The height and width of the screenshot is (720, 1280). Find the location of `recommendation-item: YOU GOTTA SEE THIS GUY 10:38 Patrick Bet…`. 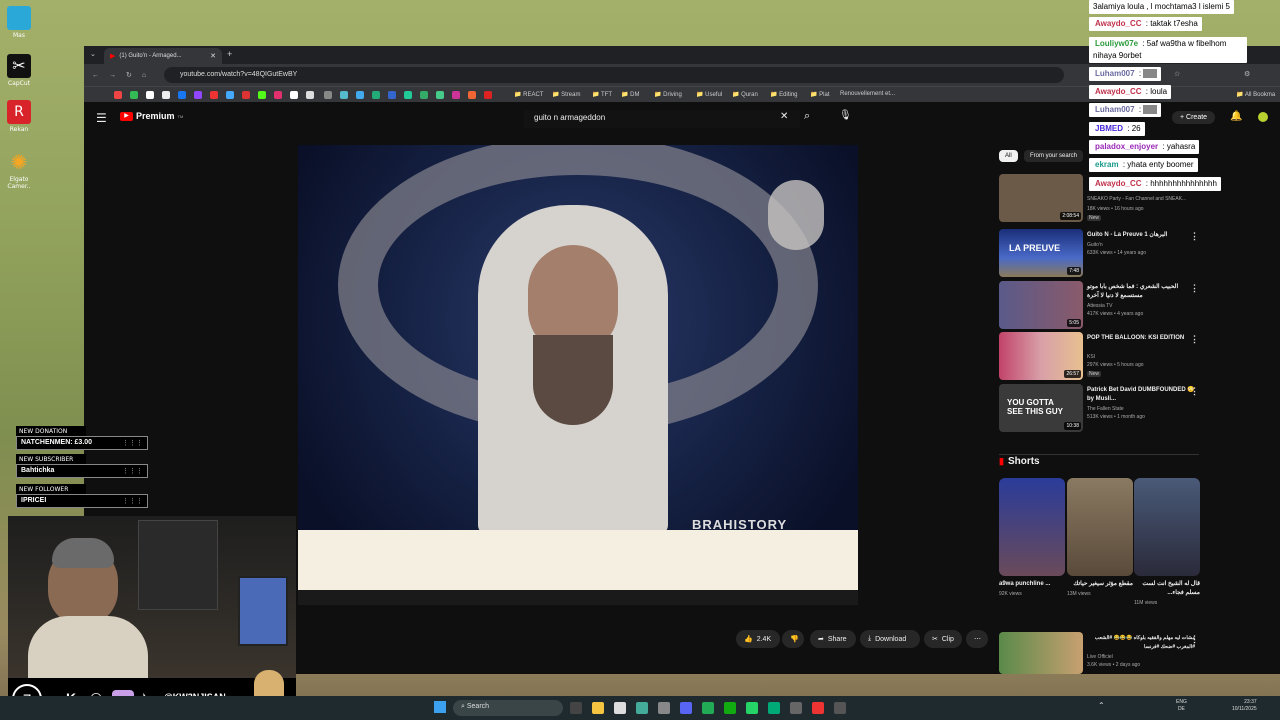

recommendation-item: YOU GOTTA SEE THIS GUY 10:38 Patrick Bet… is located at coordinates (1099, 409).